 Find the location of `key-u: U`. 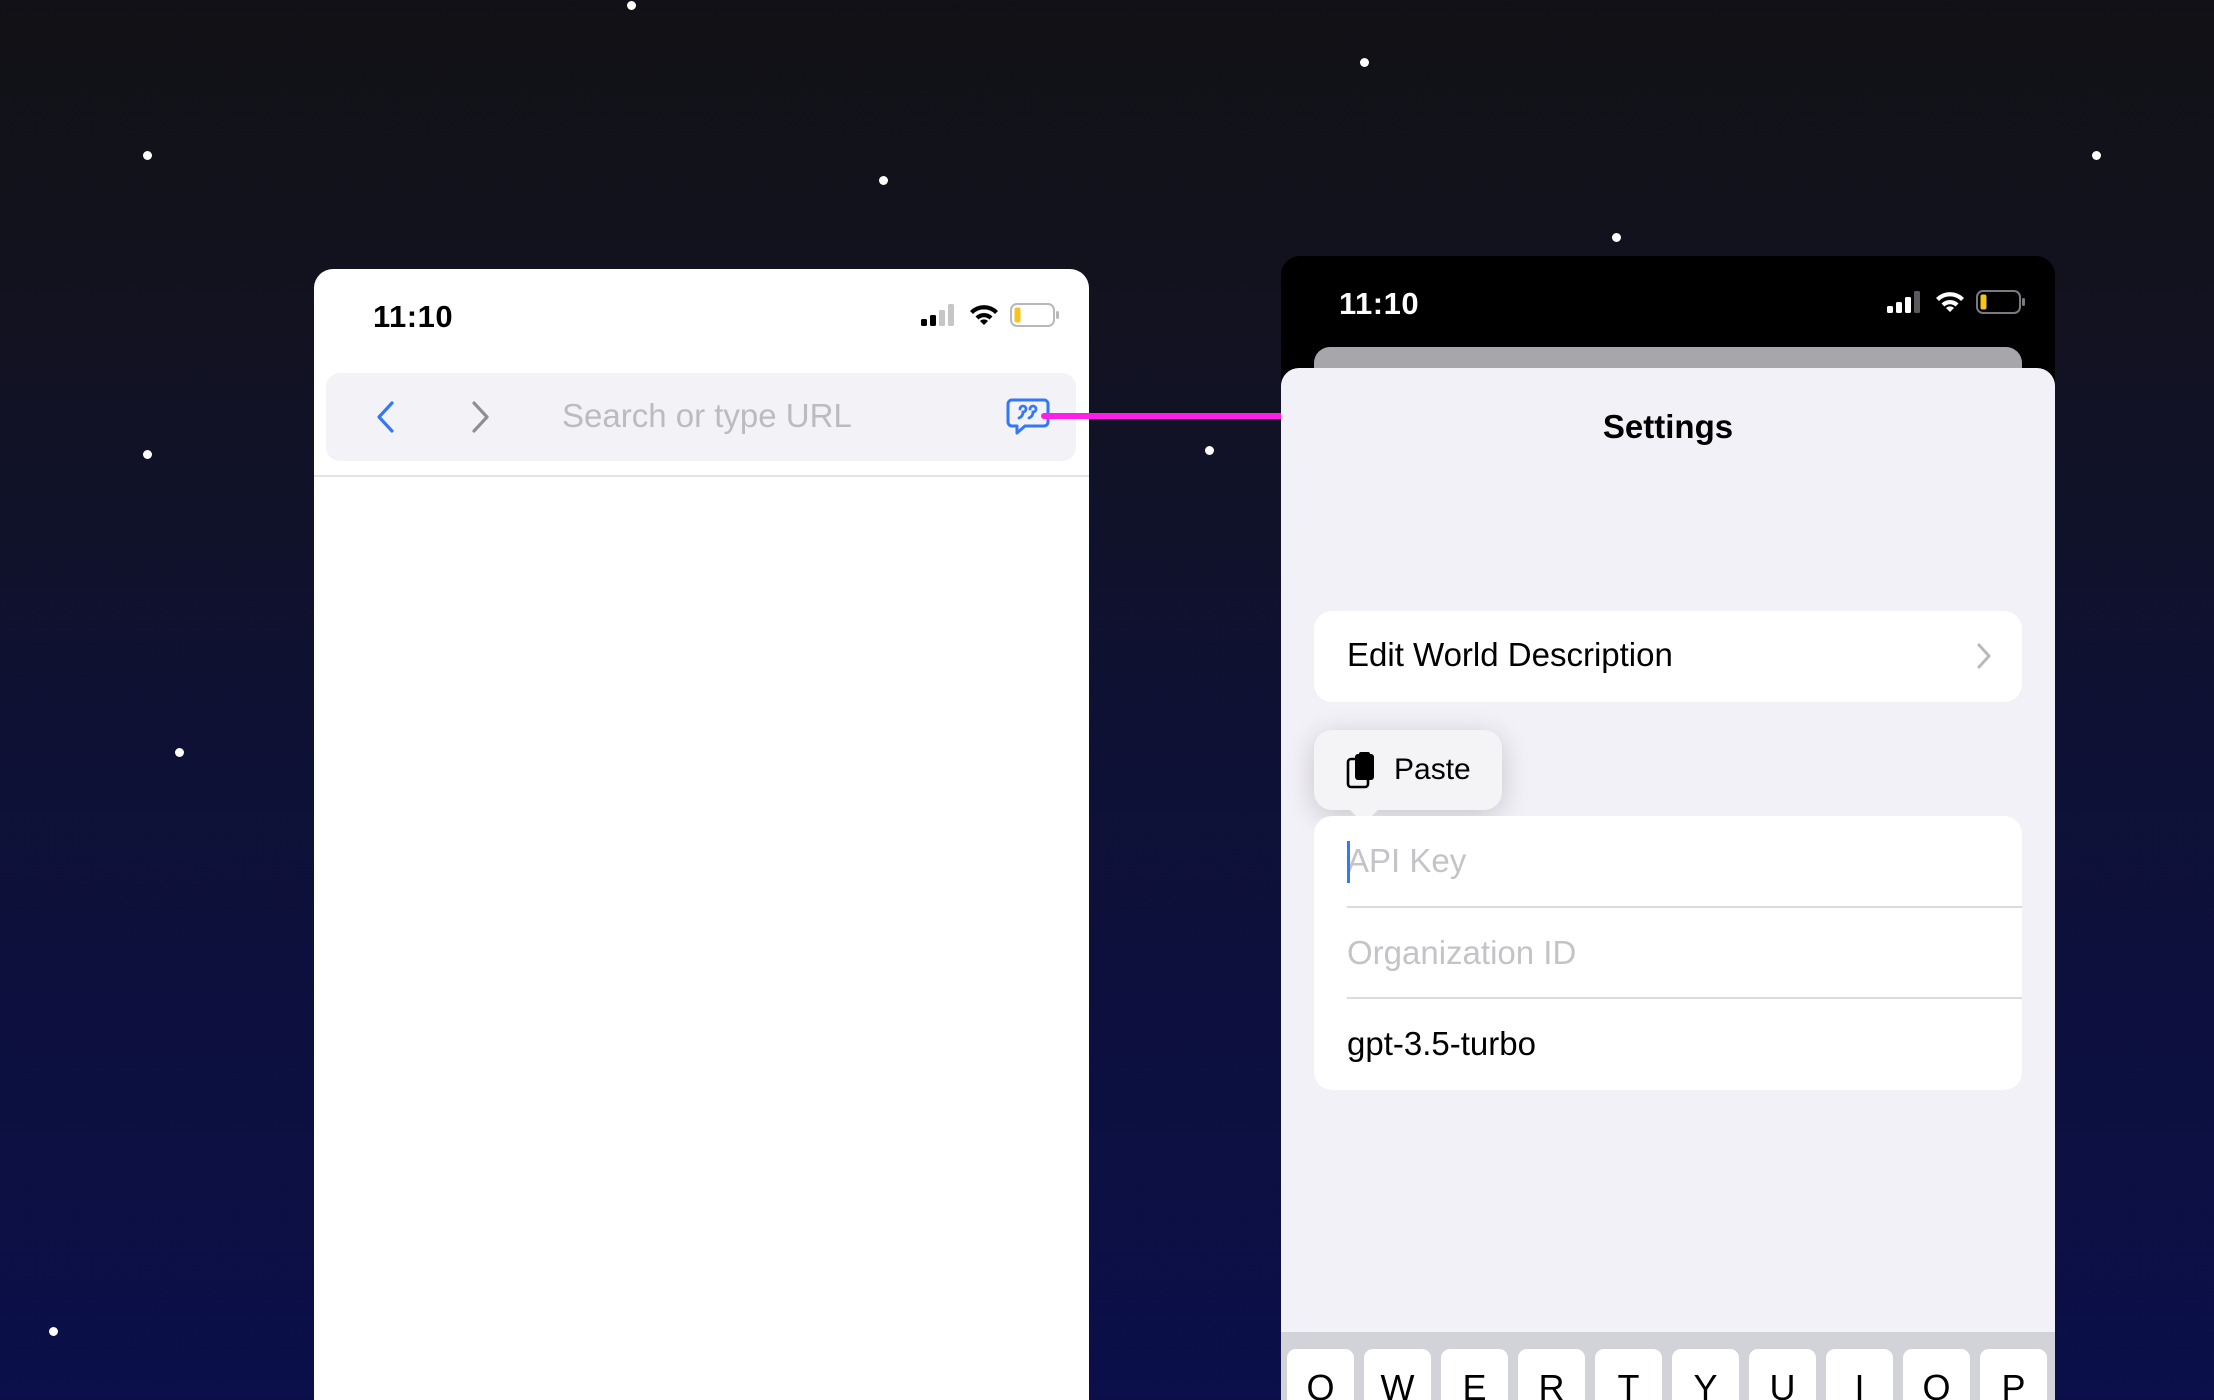

key-u: U is located at coordinates (1782, 1374).